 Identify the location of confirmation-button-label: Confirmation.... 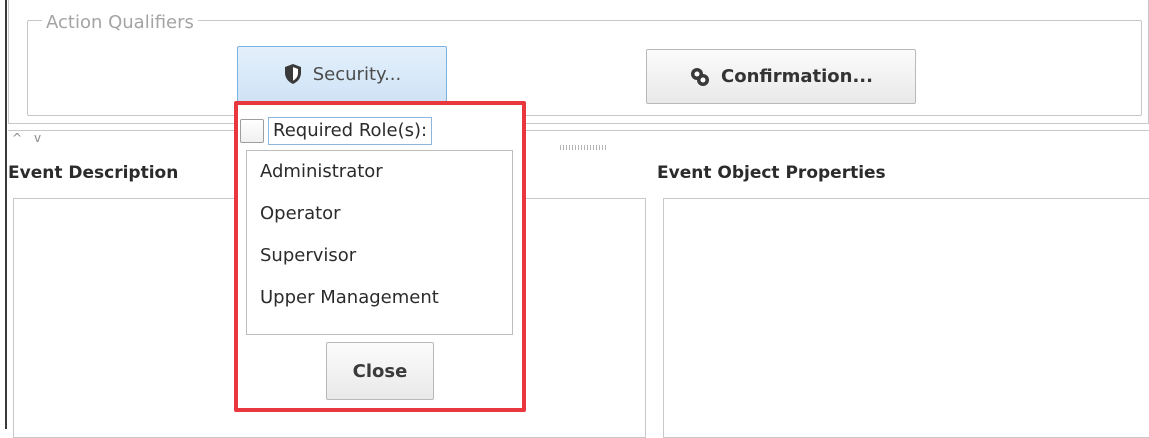
(797, 76).